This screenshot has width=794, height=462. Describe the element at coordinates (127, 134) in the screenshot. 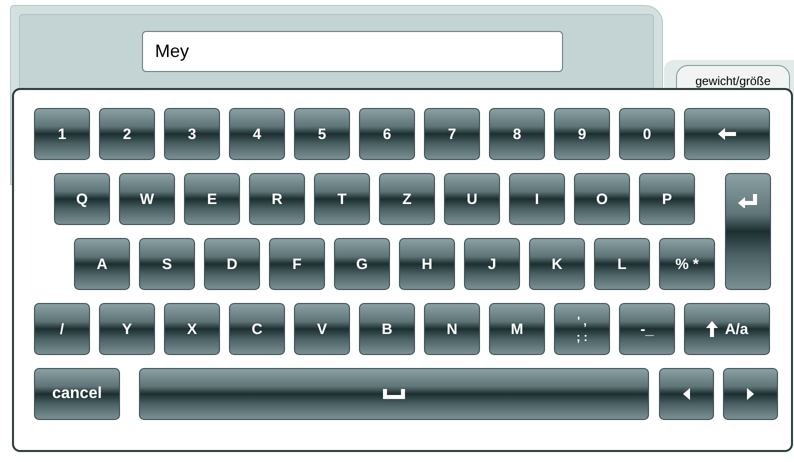

I see `key: 2` at that location.